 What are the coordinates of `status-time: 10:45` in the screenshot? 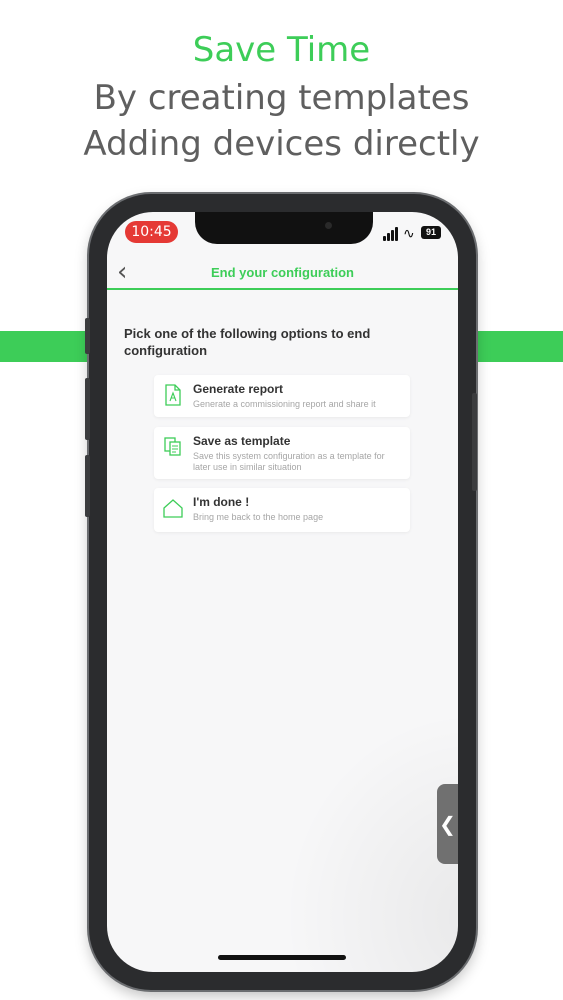 It's located at (151, 232).